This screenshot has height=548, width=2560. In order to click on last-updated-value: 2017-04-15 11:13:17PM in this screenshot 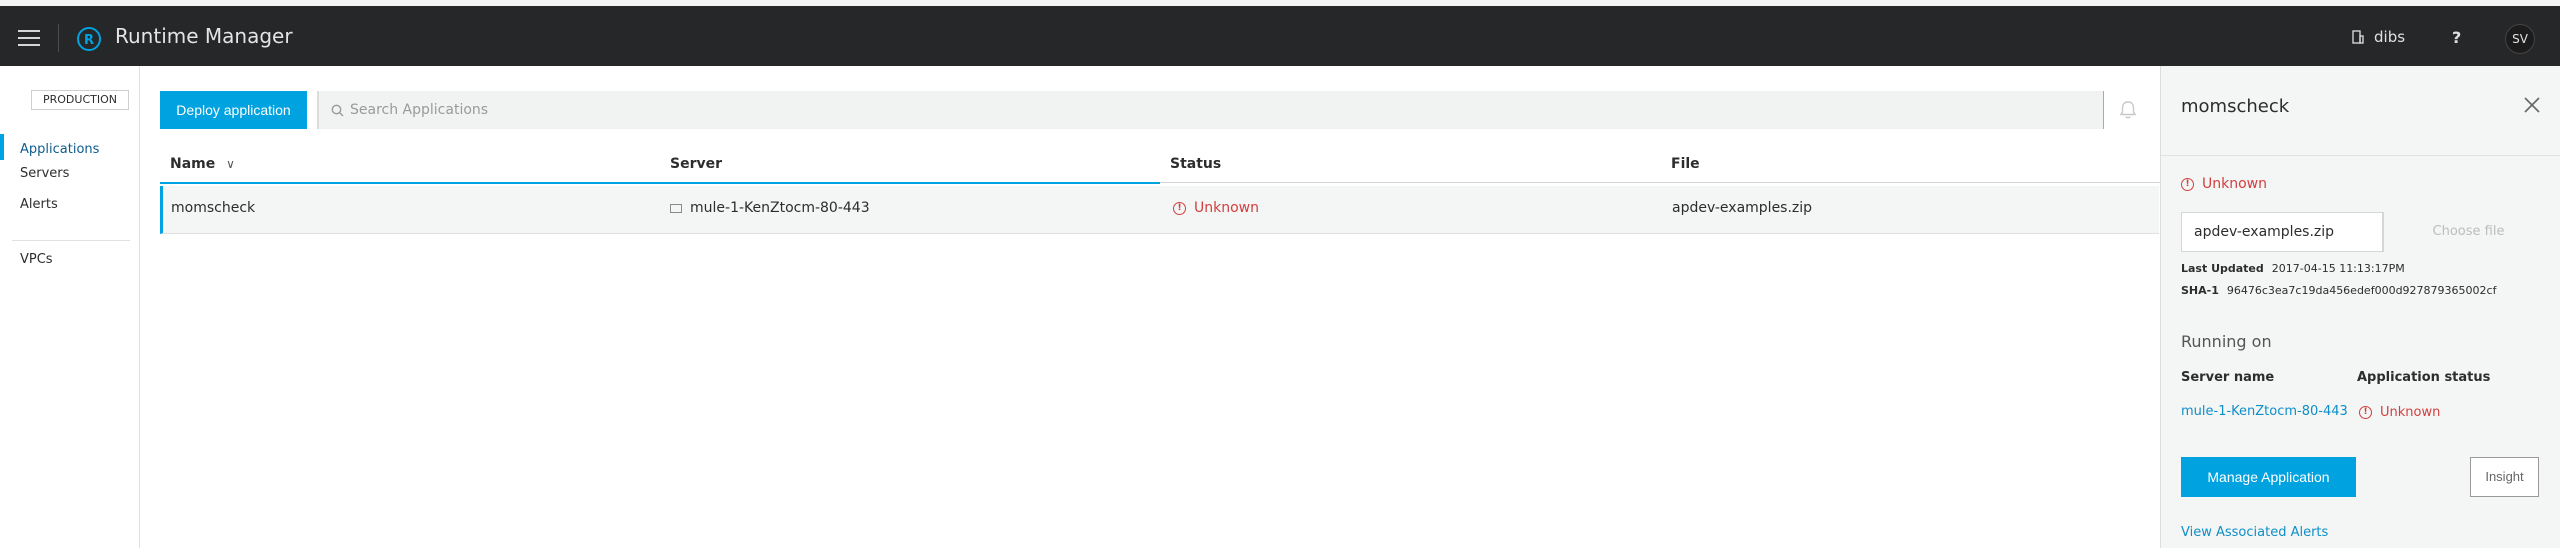, I will do `click(2338, 268)`.